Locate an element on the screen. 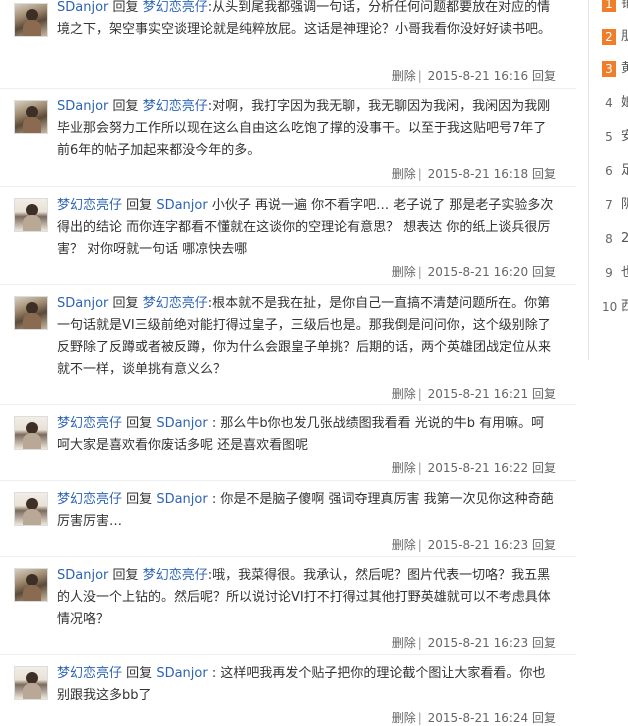 The height and width of the screenshot is (726, 628). rank-number: 1 is located at coordinates (609, 6).